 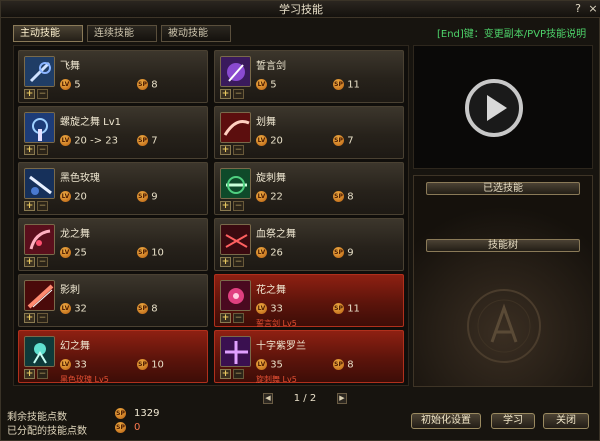 I want to click on oath-sword-icon, so click(x=235, y=71).